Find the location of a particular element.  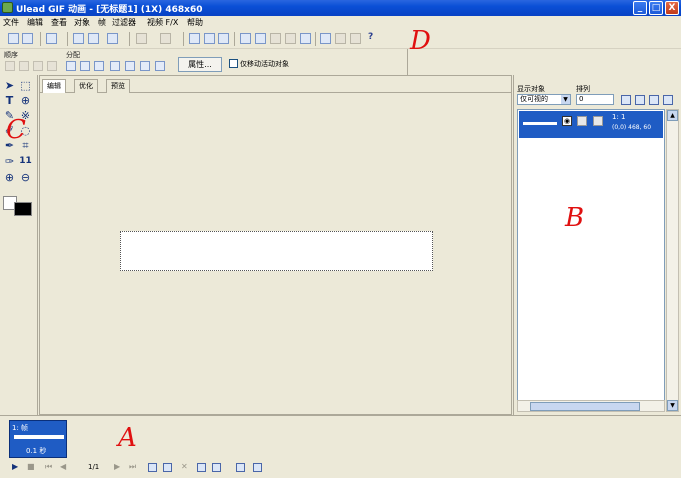

text-tool-icon: T is located at coordinates (9, 100).